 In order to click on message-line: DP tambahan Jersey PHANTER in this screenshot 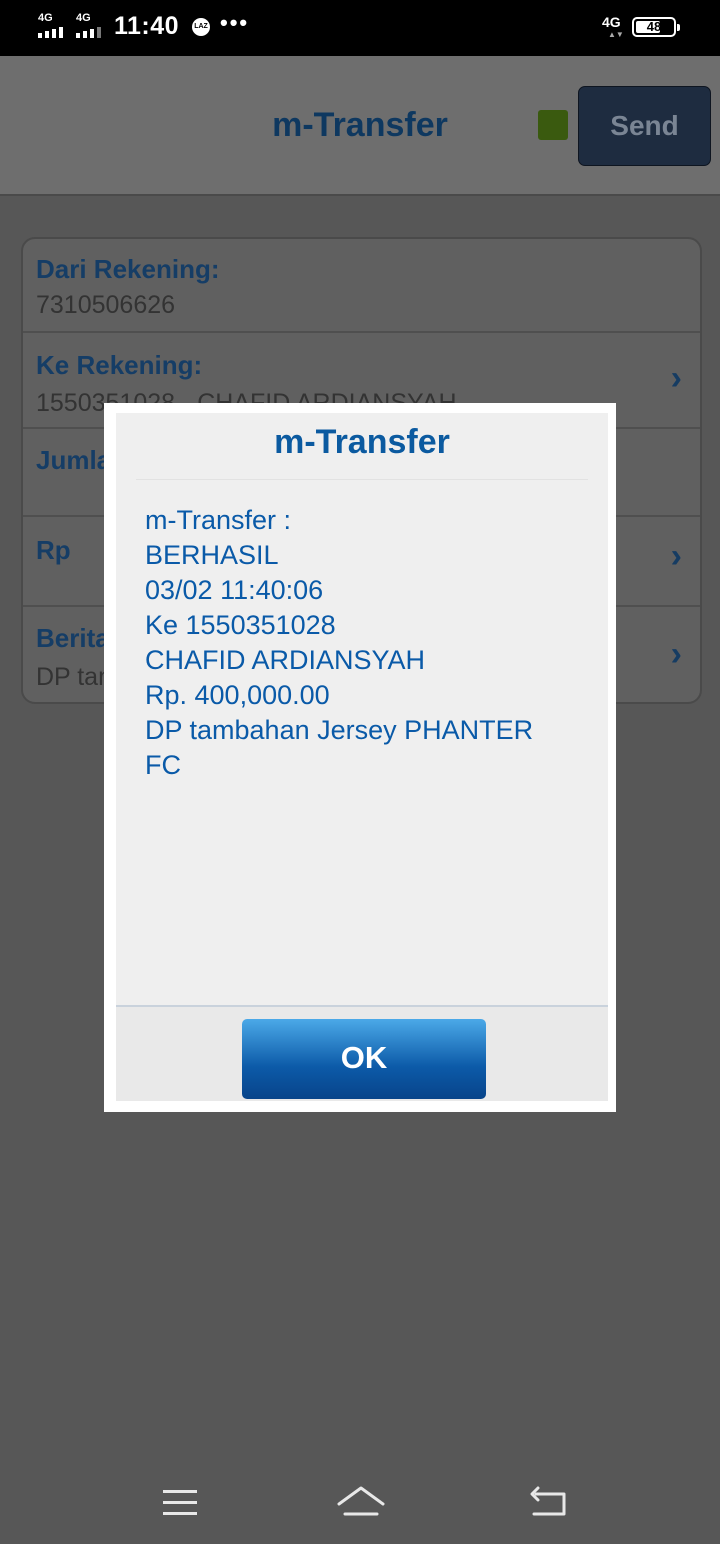, I will do `click(339, 730)`.